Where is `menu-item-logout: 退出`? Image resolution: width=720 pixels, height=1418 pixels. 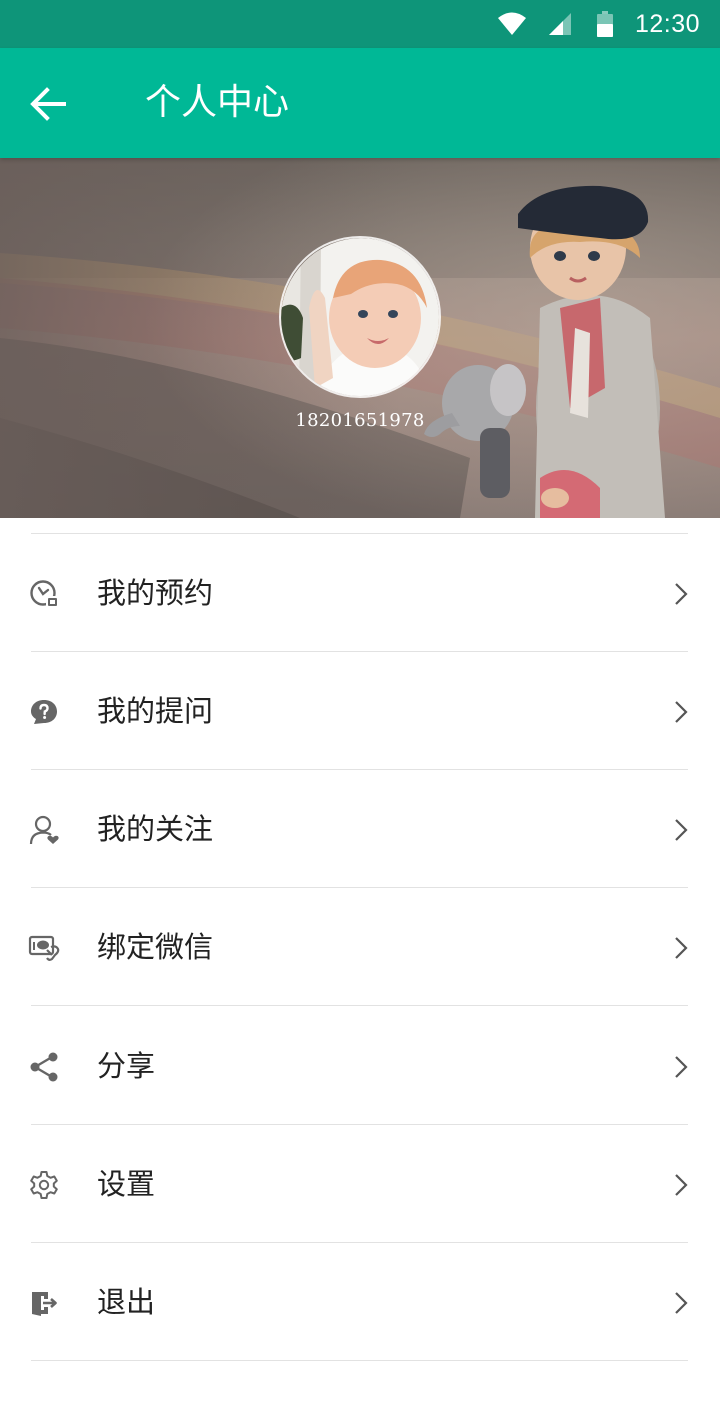
menu-item-logout: 退出 is located at coordinates (360, 1302).